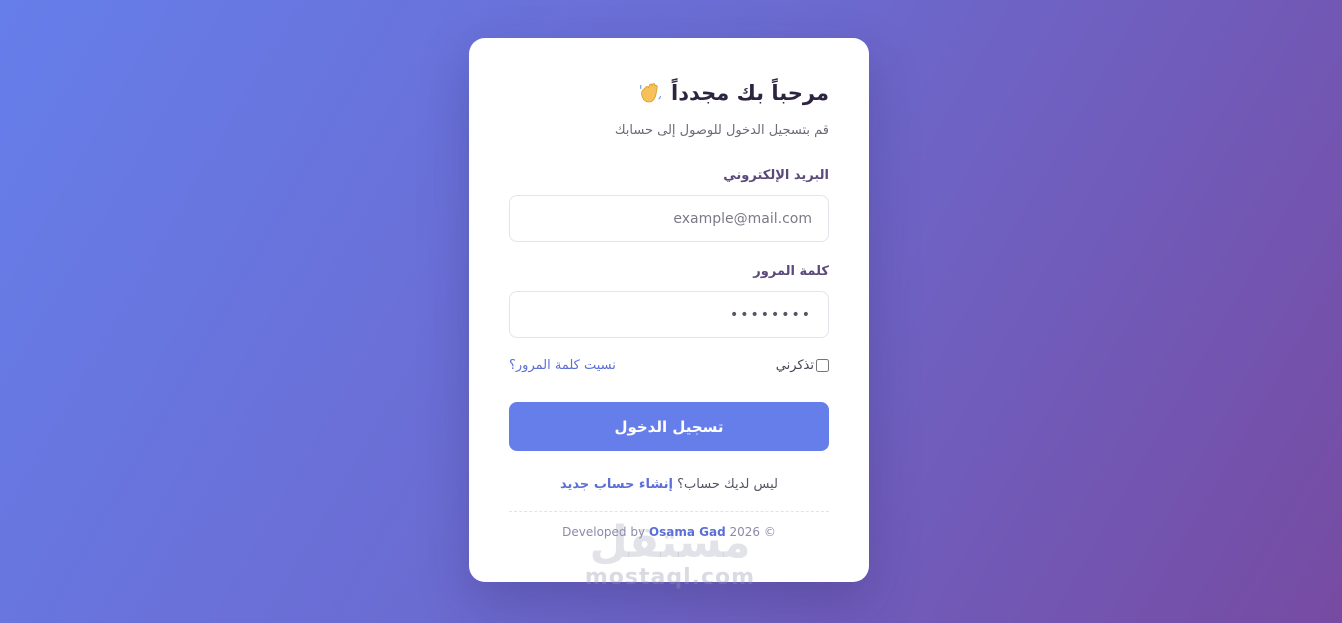 The height and width of the screenshot is (623, 1342). I want to click on remember-me: تذكرني, so click(802, 365).